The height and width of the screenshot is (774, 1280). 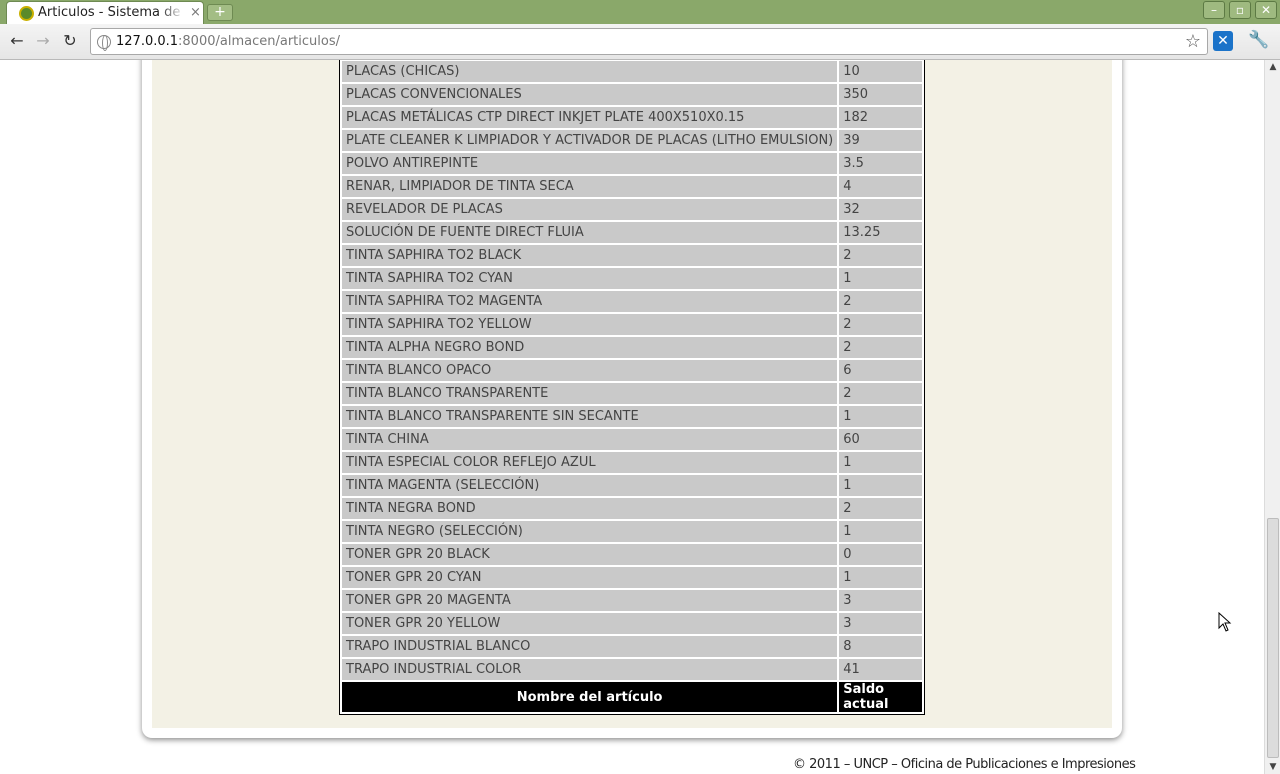 I want to click on table-row: TINTA CHINA 60, so click(x=632, y=439).